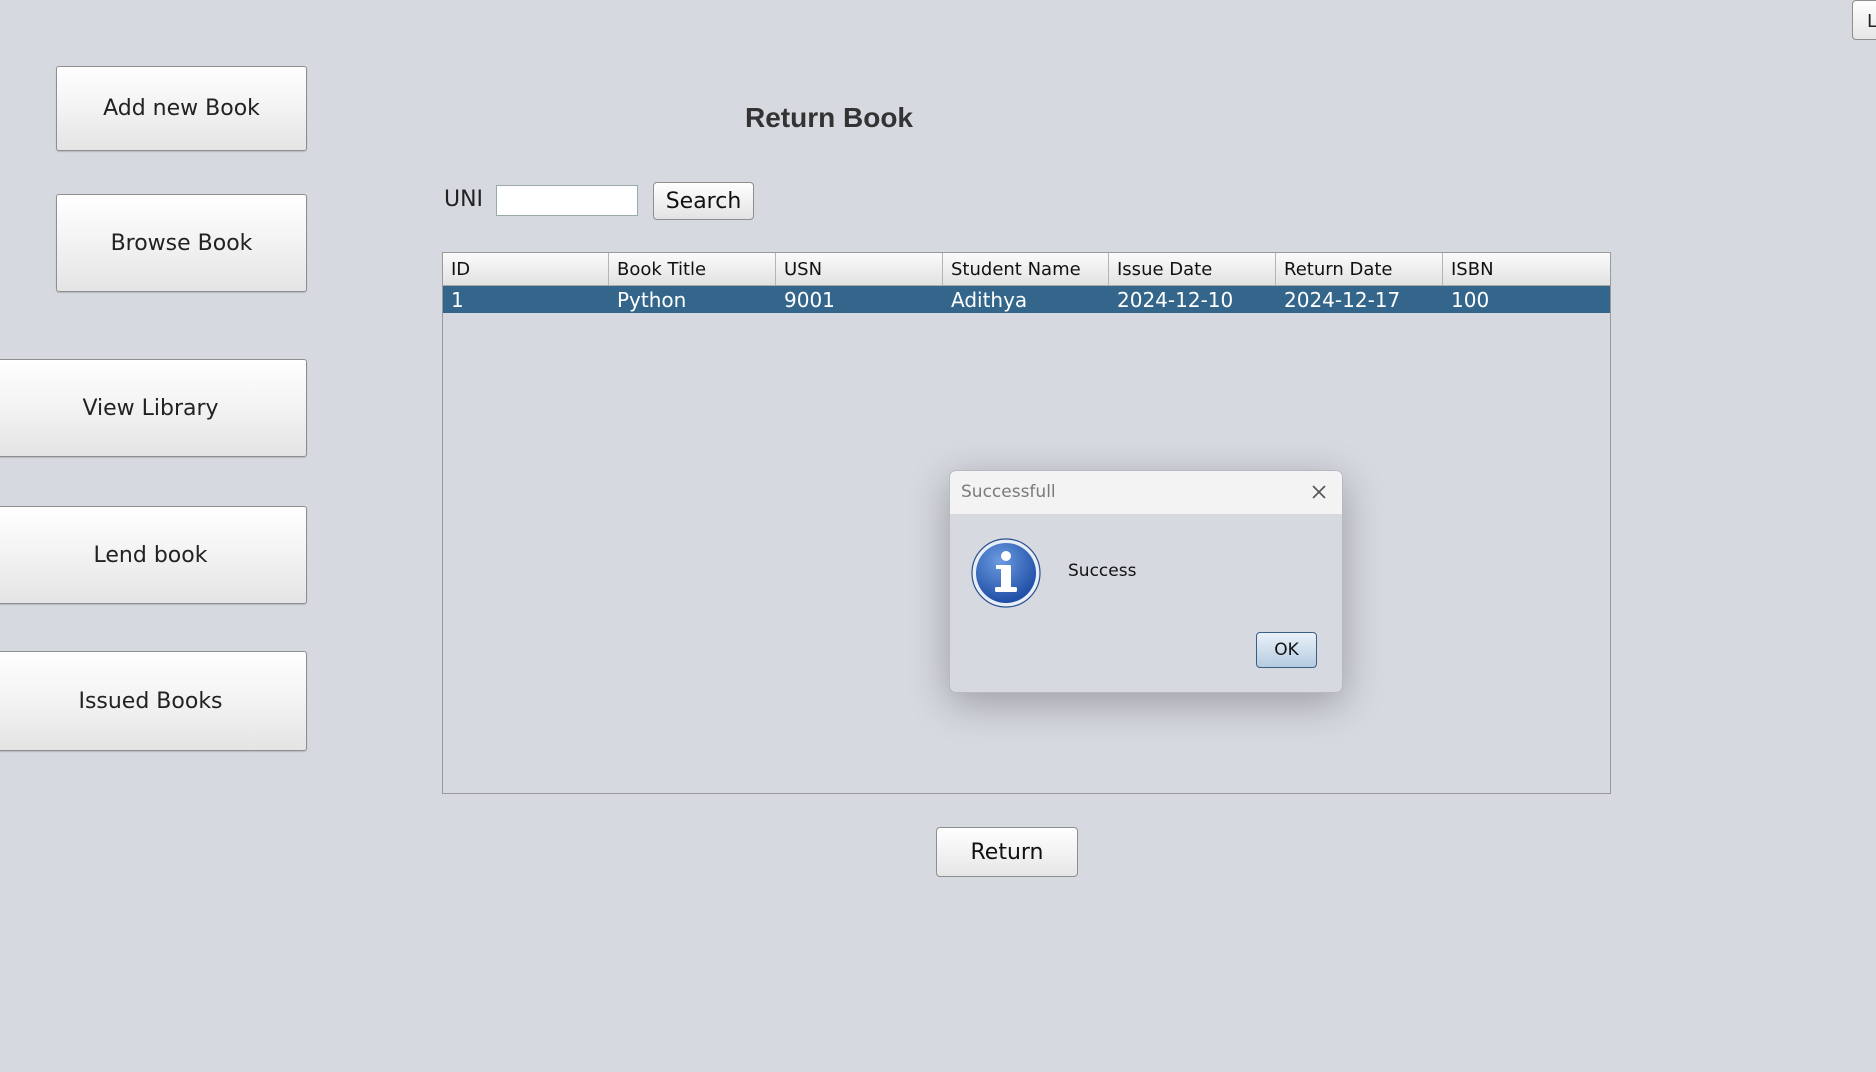 The width and height of the screenshot is (1876, 1072). Describe the element at coordinates (1192, 269) in the screenshot. I see `column-header-issue-date: Issue Date` at that location.